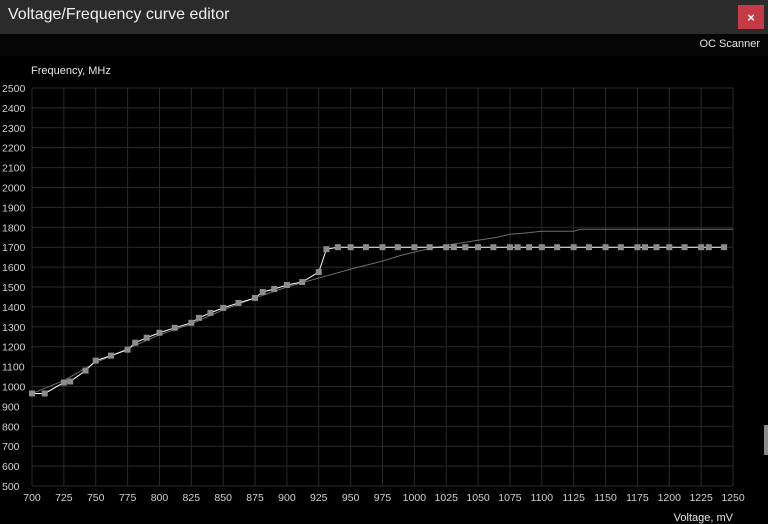 Image resolution: width=768 pixels, height=524 pixels. Describe the element at coordinates (701, 498) in the screenshot. I see `x-tick-label: 1225` at that location.